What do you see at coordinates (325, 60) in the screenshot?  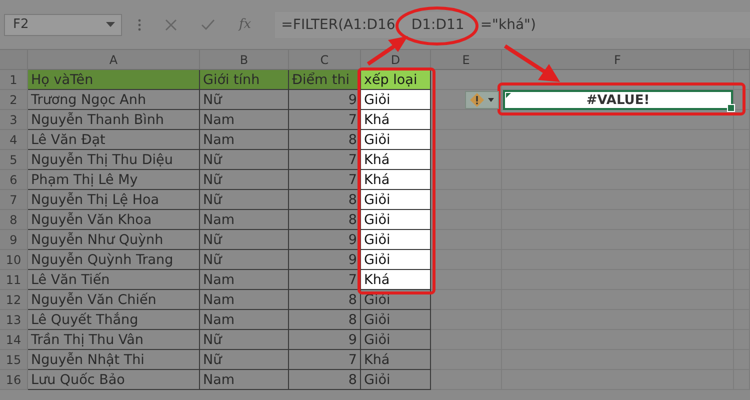 I see `column-header: C` at bounding box center [325, 60].